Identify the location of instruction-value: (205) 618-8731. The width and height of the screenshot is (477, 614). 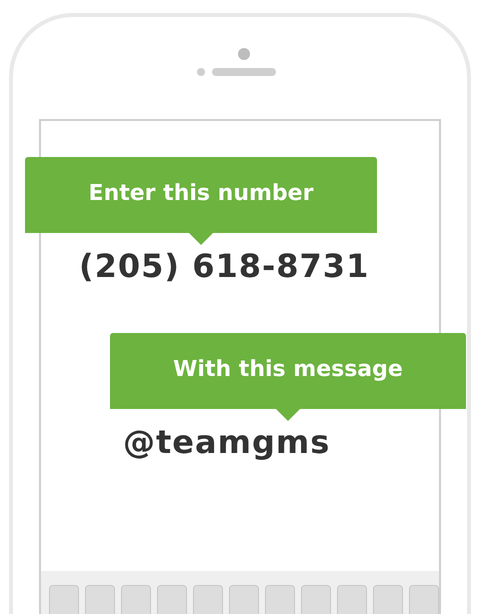
(224, 266).